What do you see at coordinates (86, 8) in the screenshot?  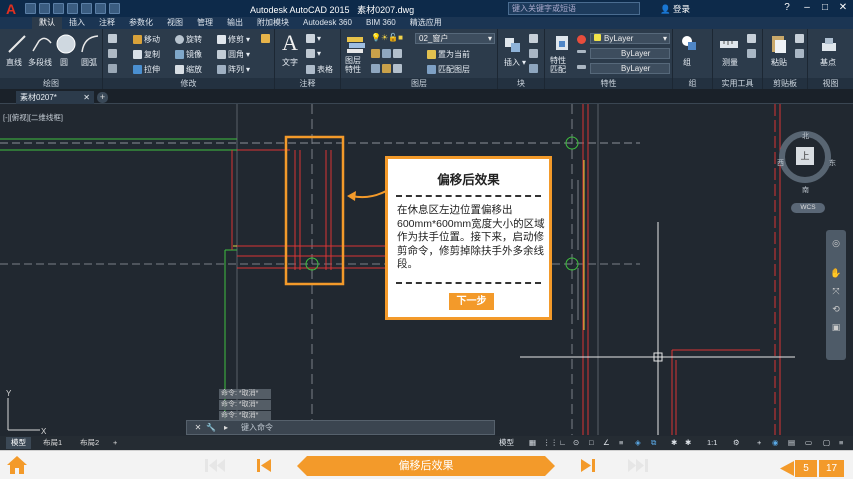 I see `plot-icon` at bounding box center [86, 8].